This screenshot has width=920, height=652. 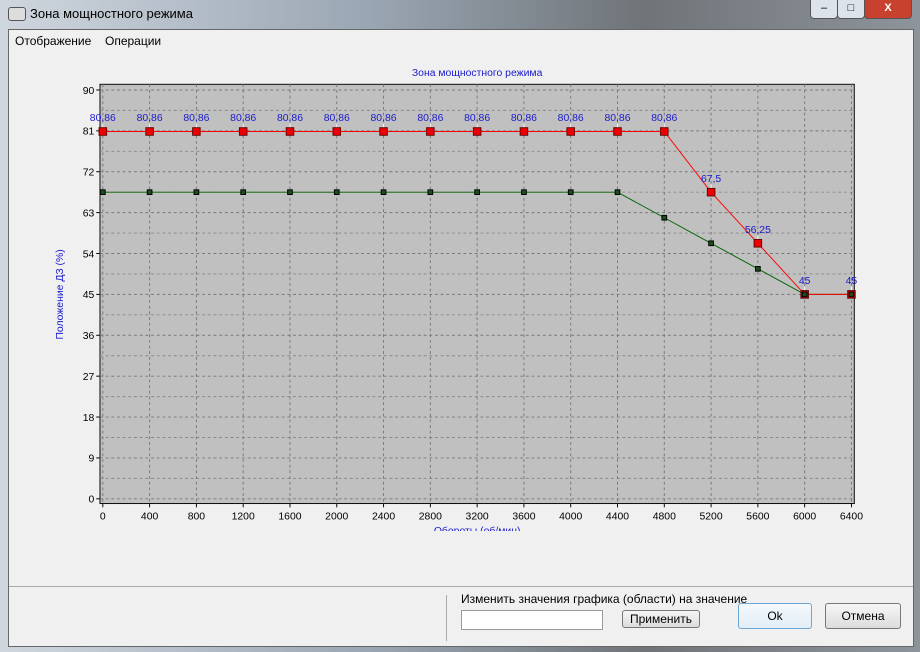 I want to click on x-tick-label: 3600, so click(x=523, y=517).